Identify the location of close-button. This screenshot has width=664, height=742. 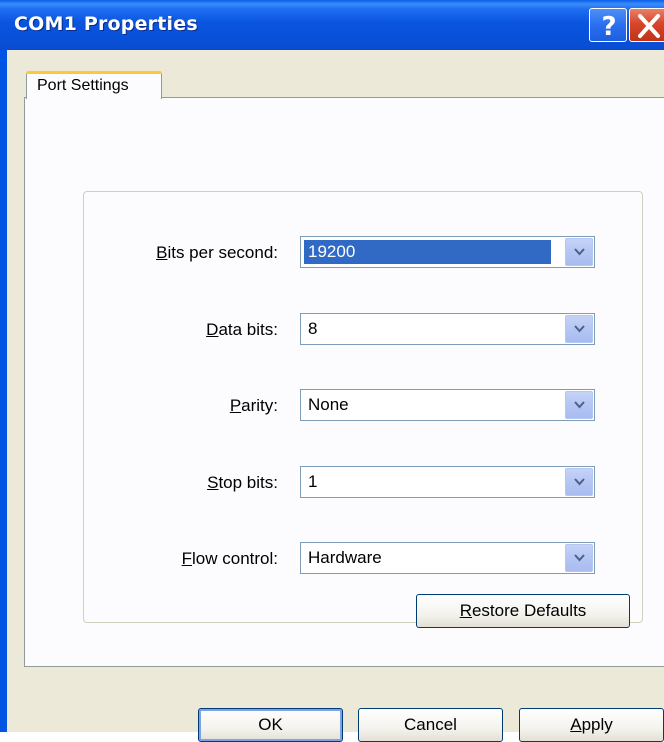
(646, 25).